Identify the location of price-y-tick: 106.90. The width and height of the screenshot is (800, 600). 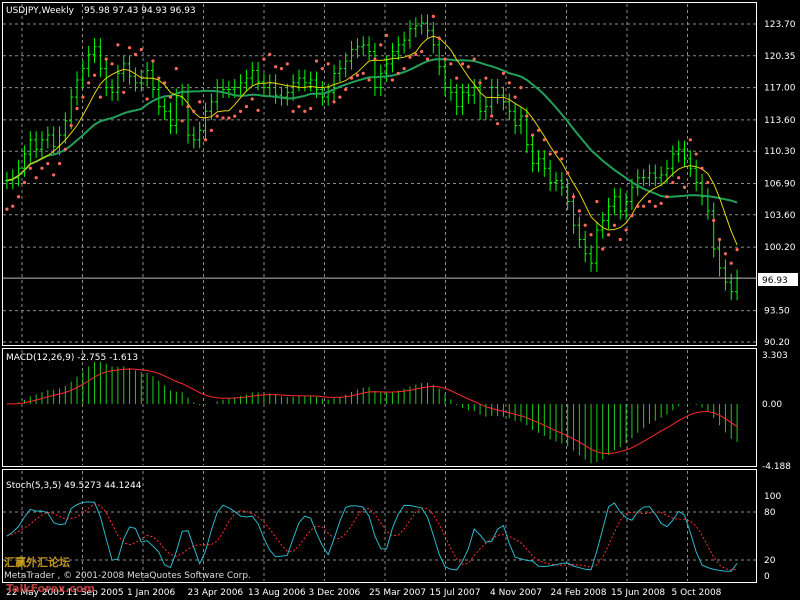
(780, 184).